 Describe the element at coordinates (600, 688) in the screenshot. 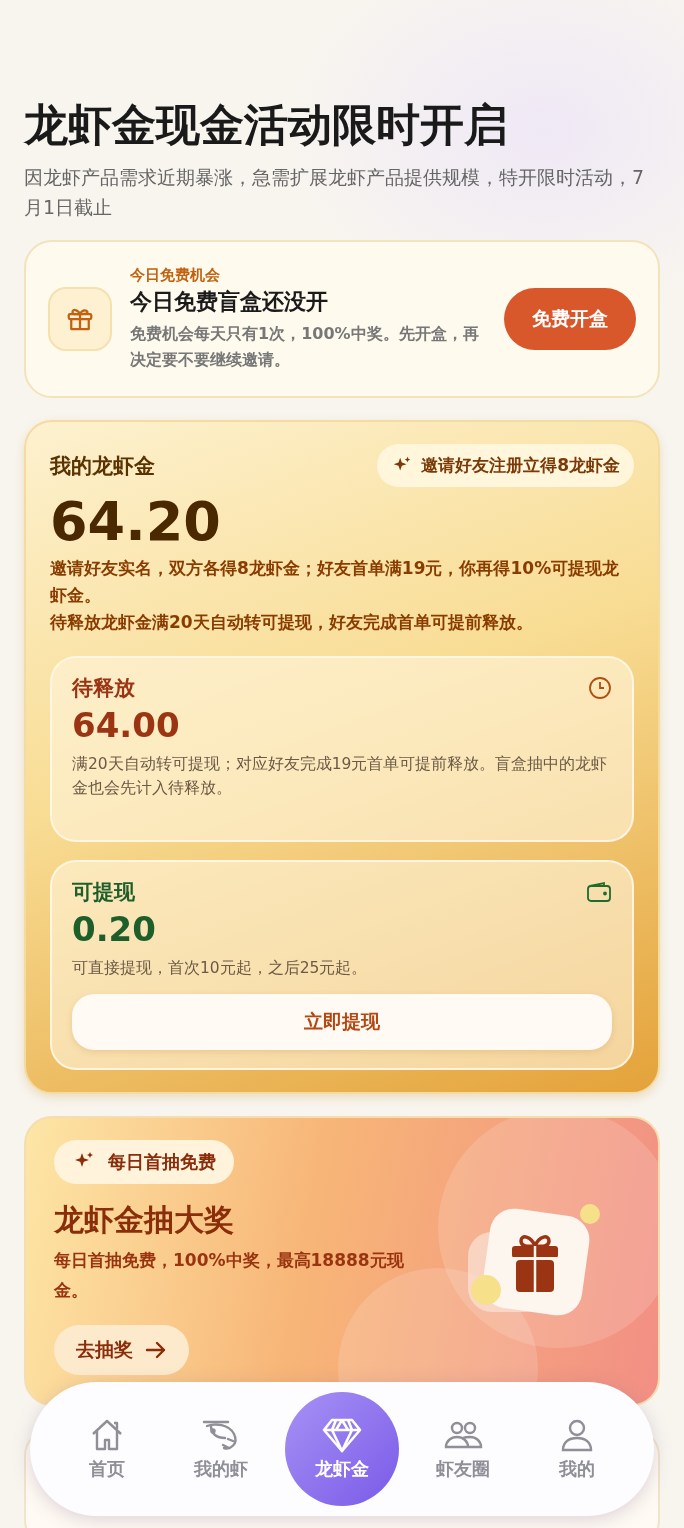

I see `clock-icon` at that location.